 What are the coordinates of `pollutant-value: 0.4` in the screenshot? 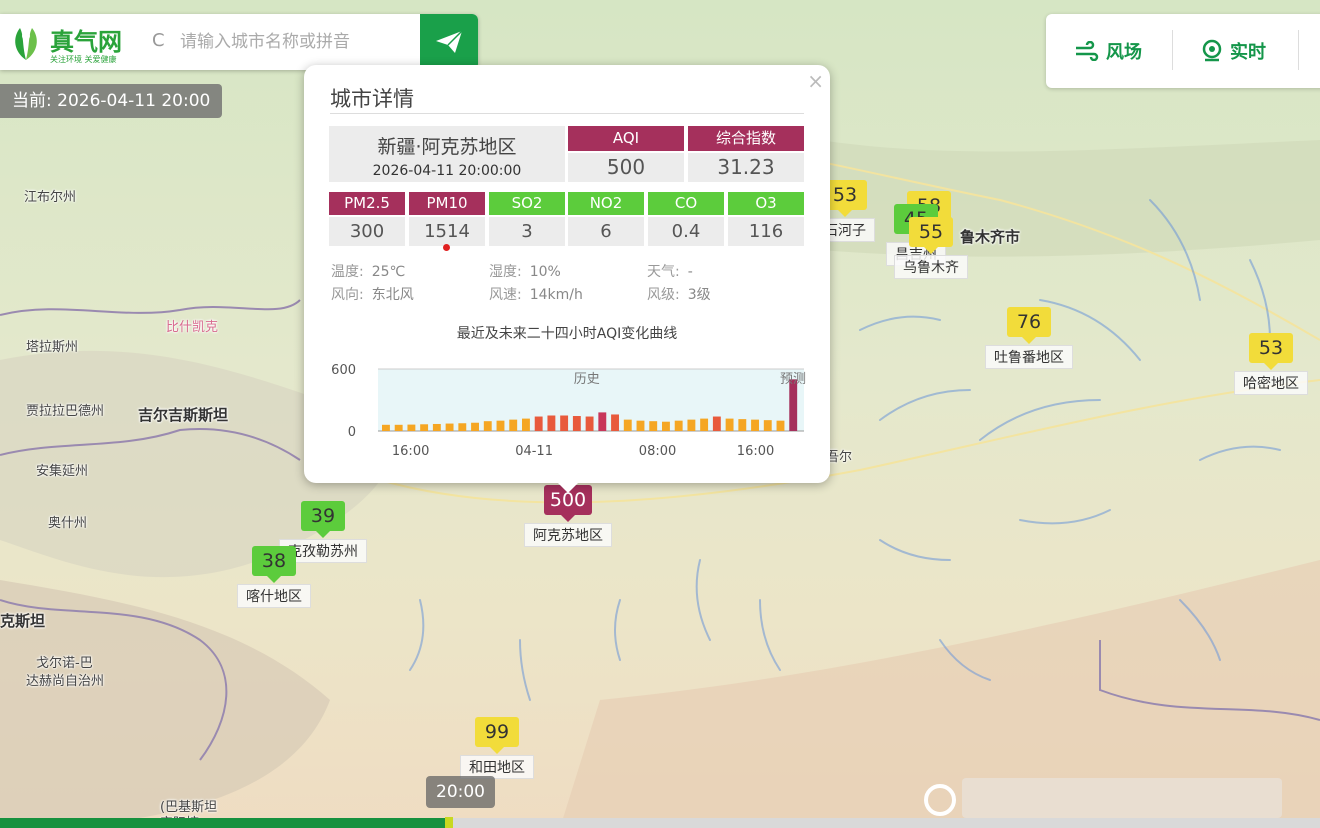 It's located at (686, 231).